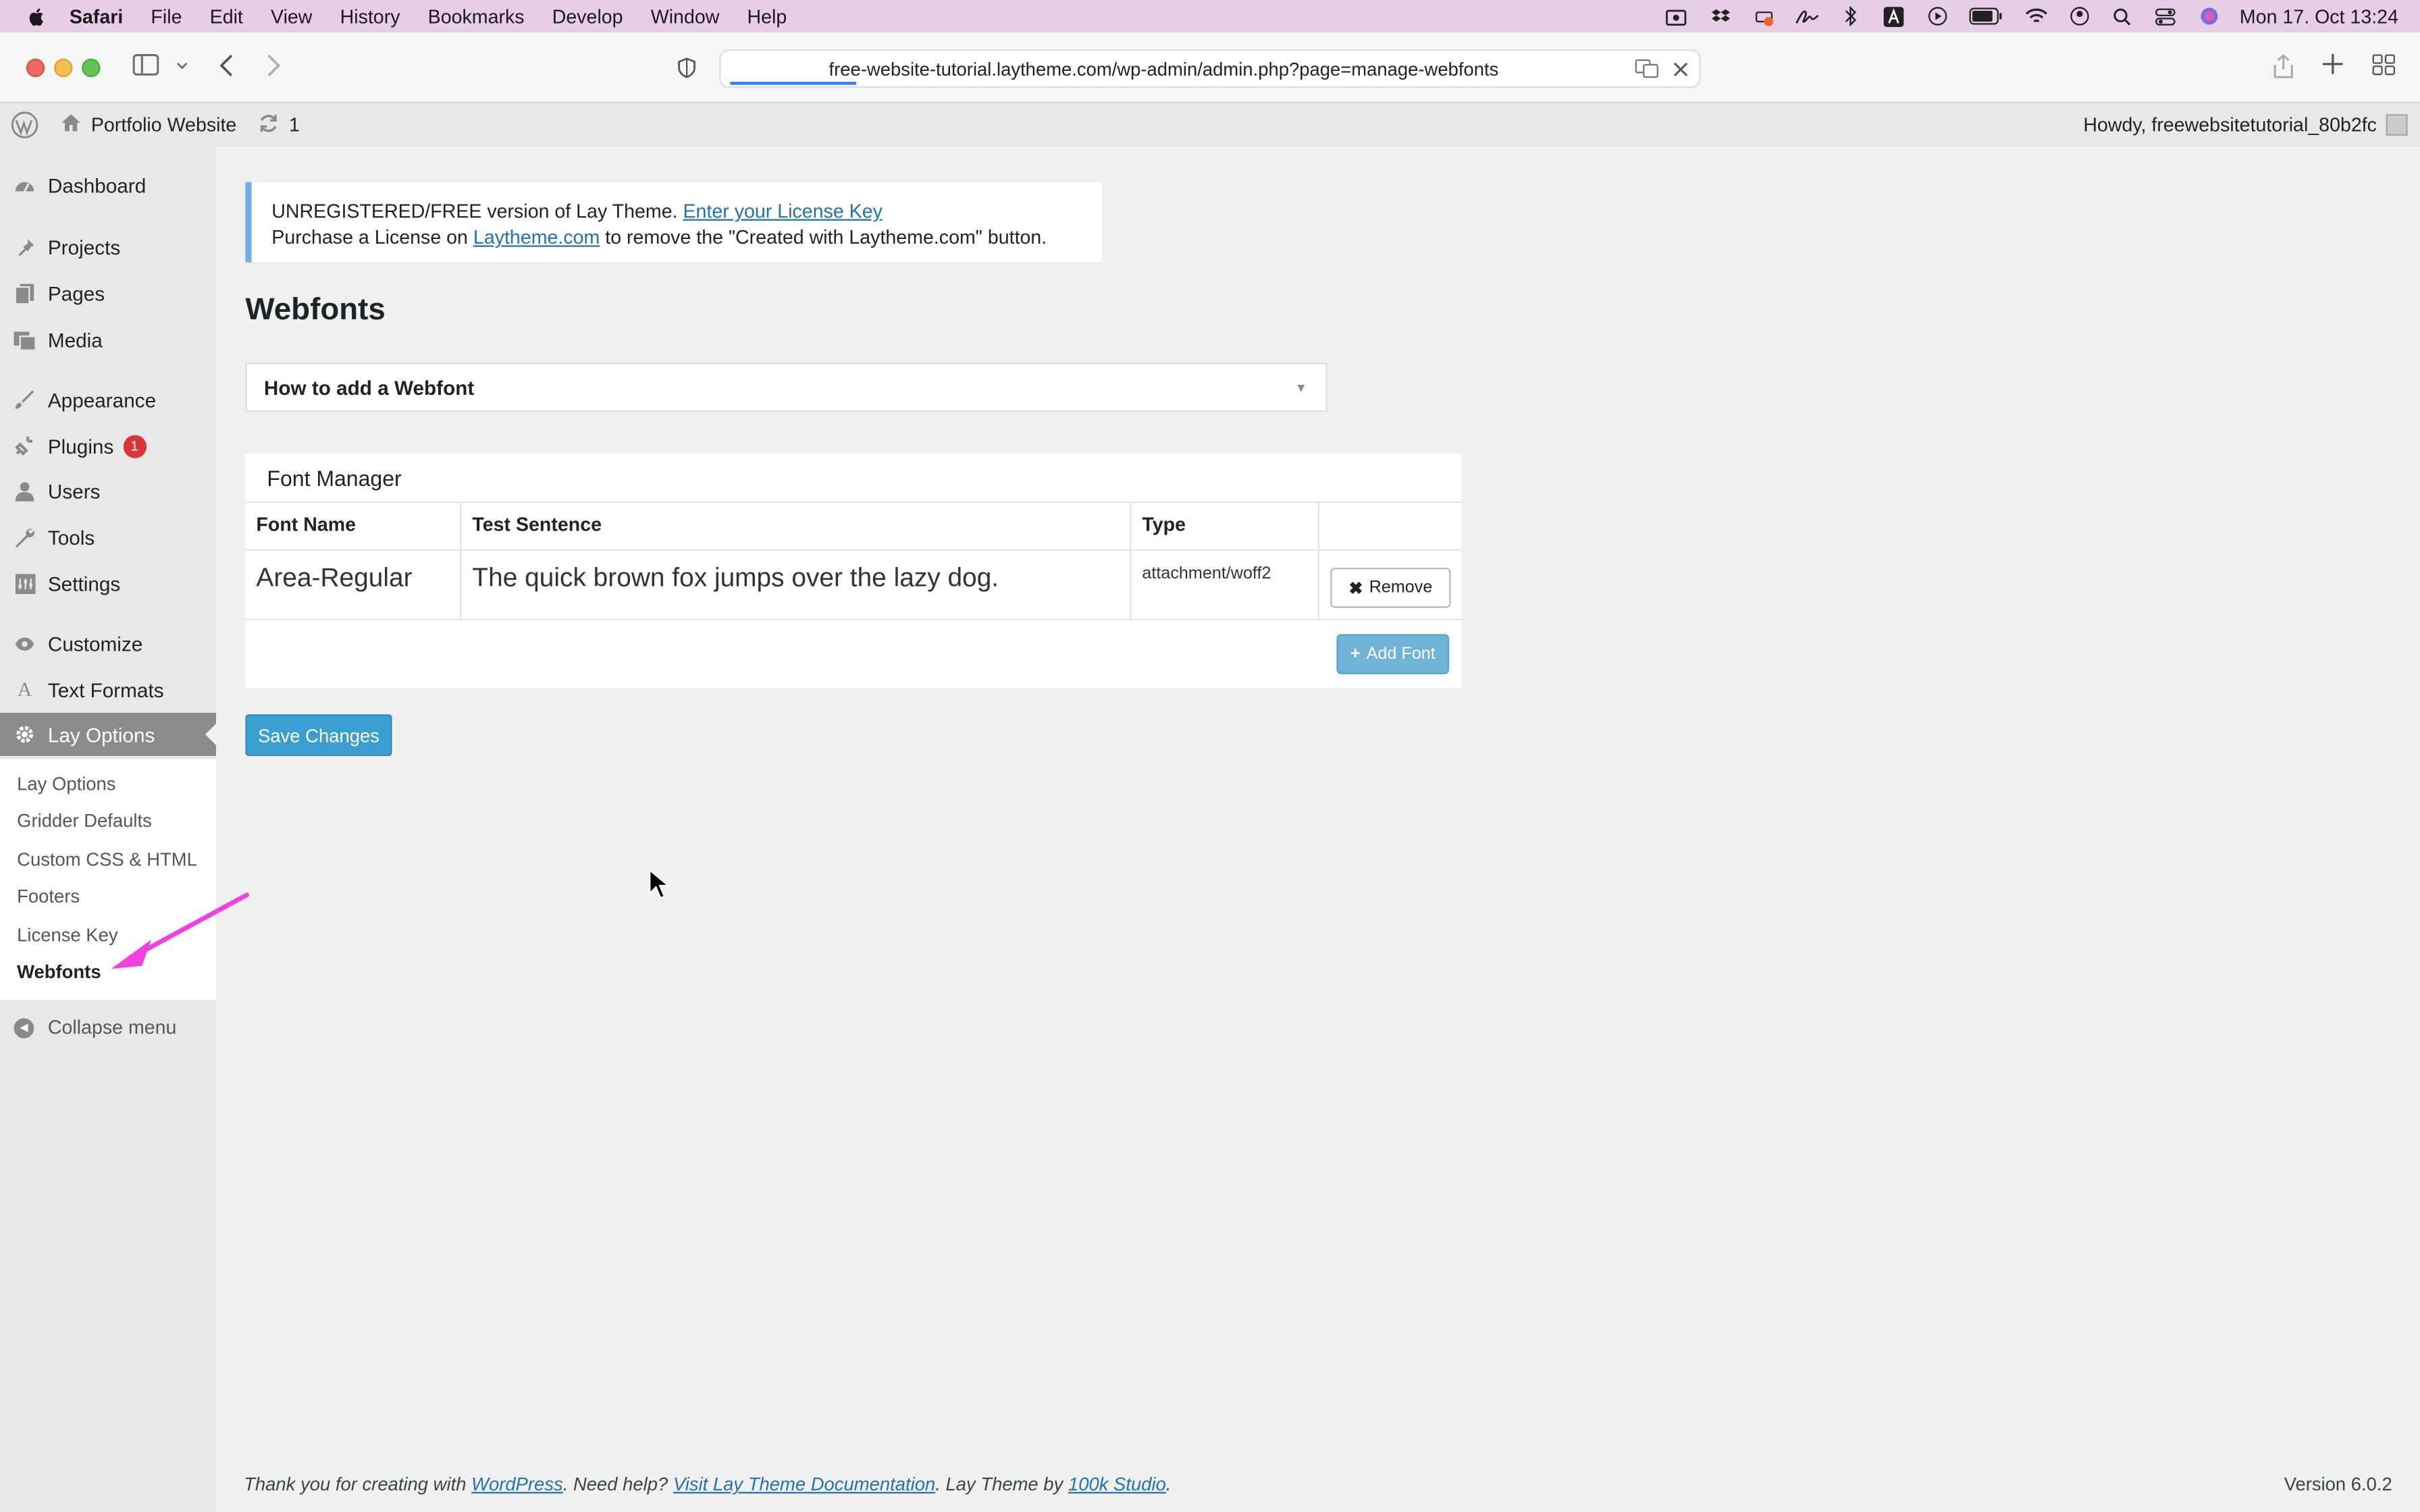 This screenshot has height=1512, width=2420. Describe the element at coordinates (2209, 16) in the screenshot. I see `siri-icon` at that location.